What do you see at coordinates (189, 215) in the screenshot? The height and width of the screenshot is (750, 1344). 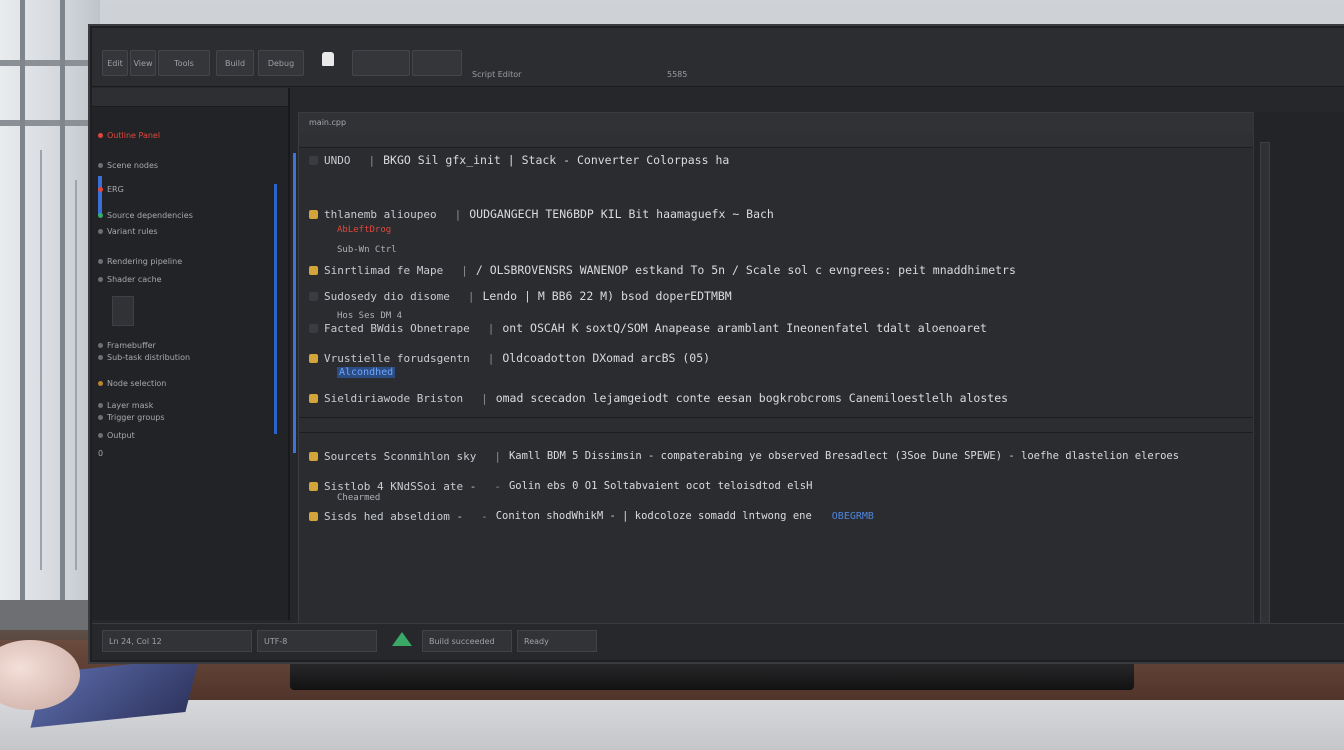 I see `outline-row: Source dependencies` at bounding box center [189, 215].